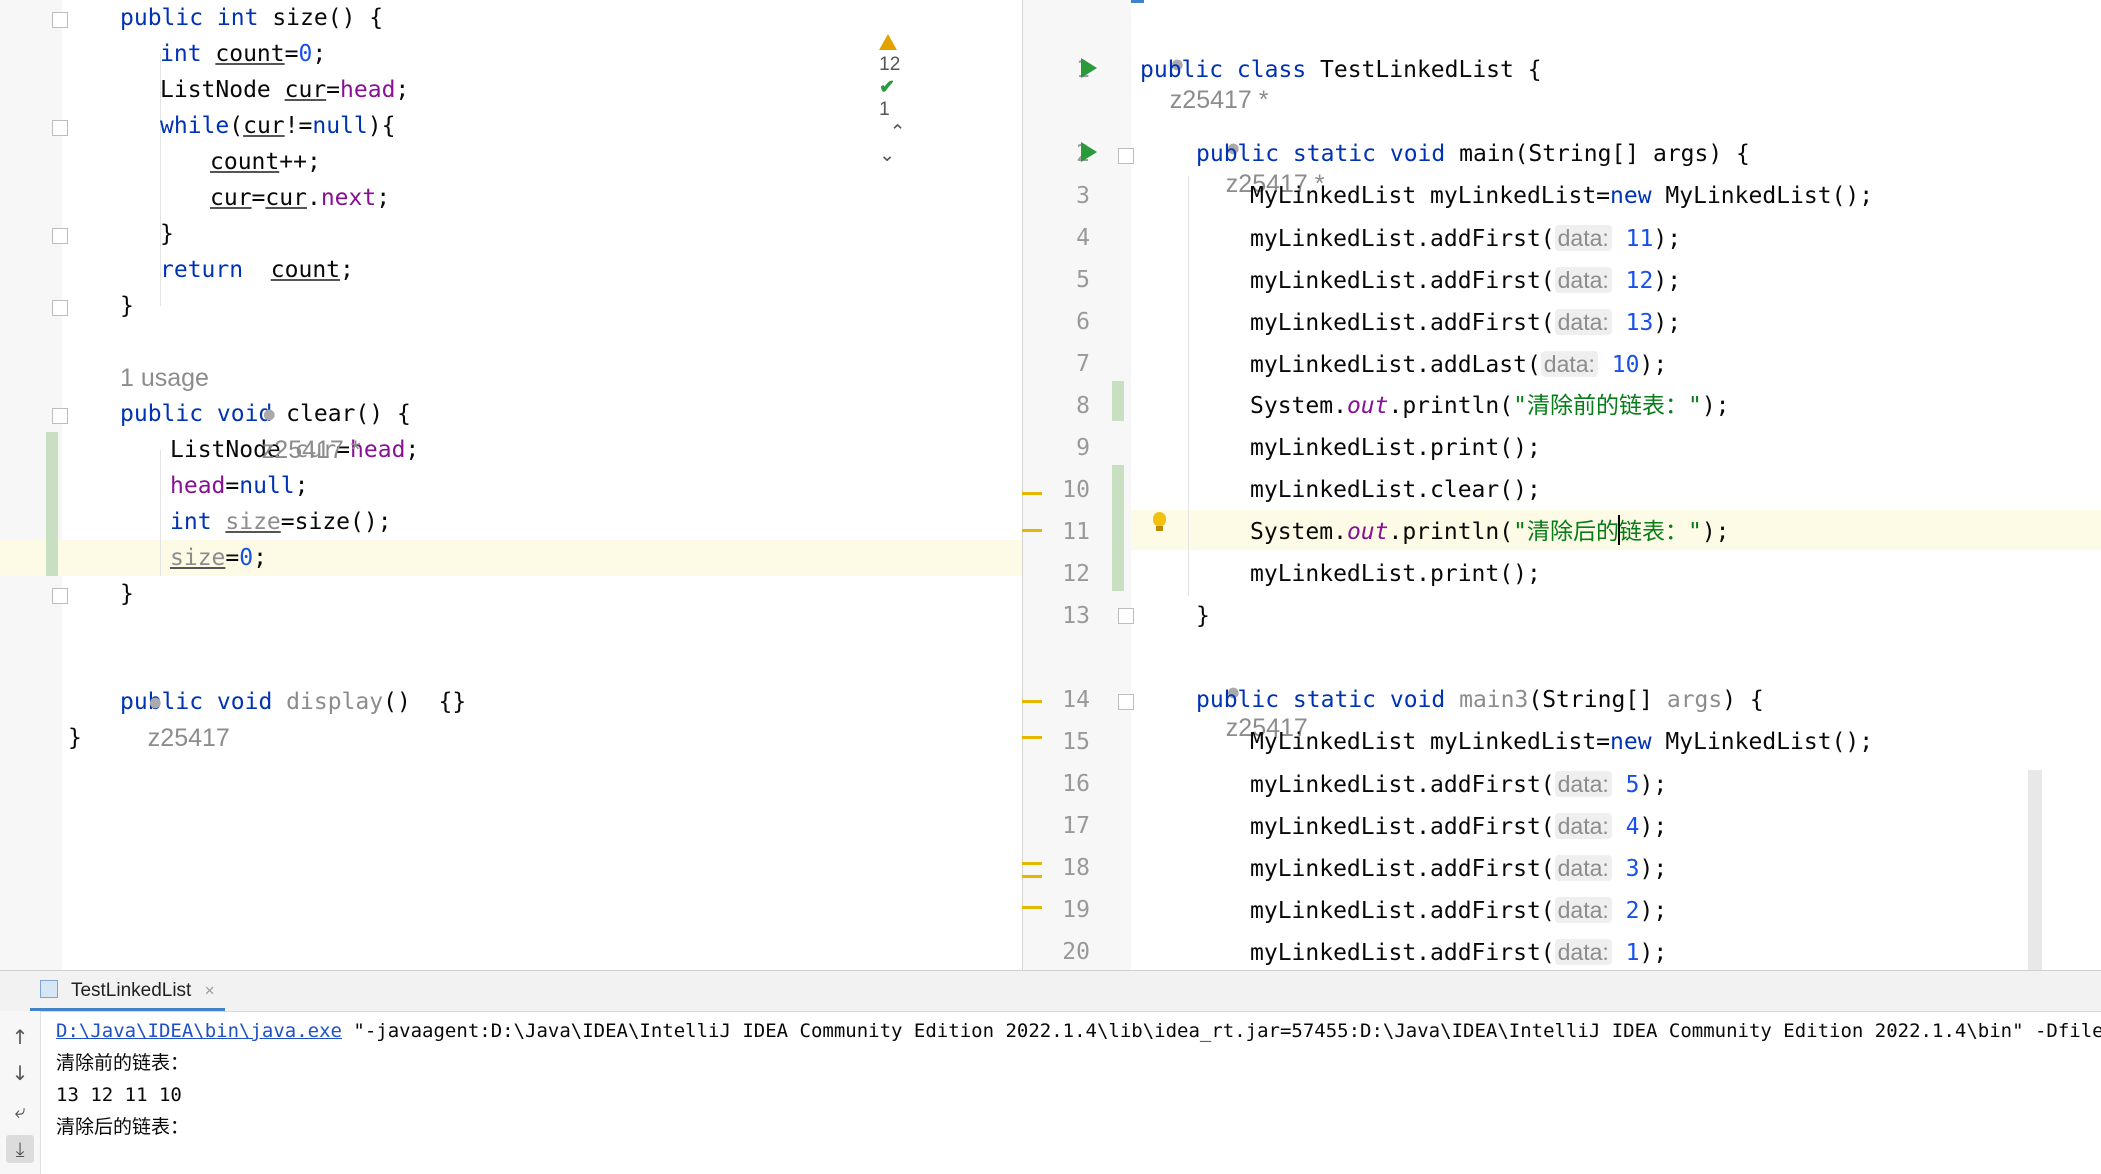 Image resolution: width=2101 pixels, height=1174 pixels. Describe the element at coordinates (127, 306) in the screenshot. I see `code-line-size-end: }` at that location.